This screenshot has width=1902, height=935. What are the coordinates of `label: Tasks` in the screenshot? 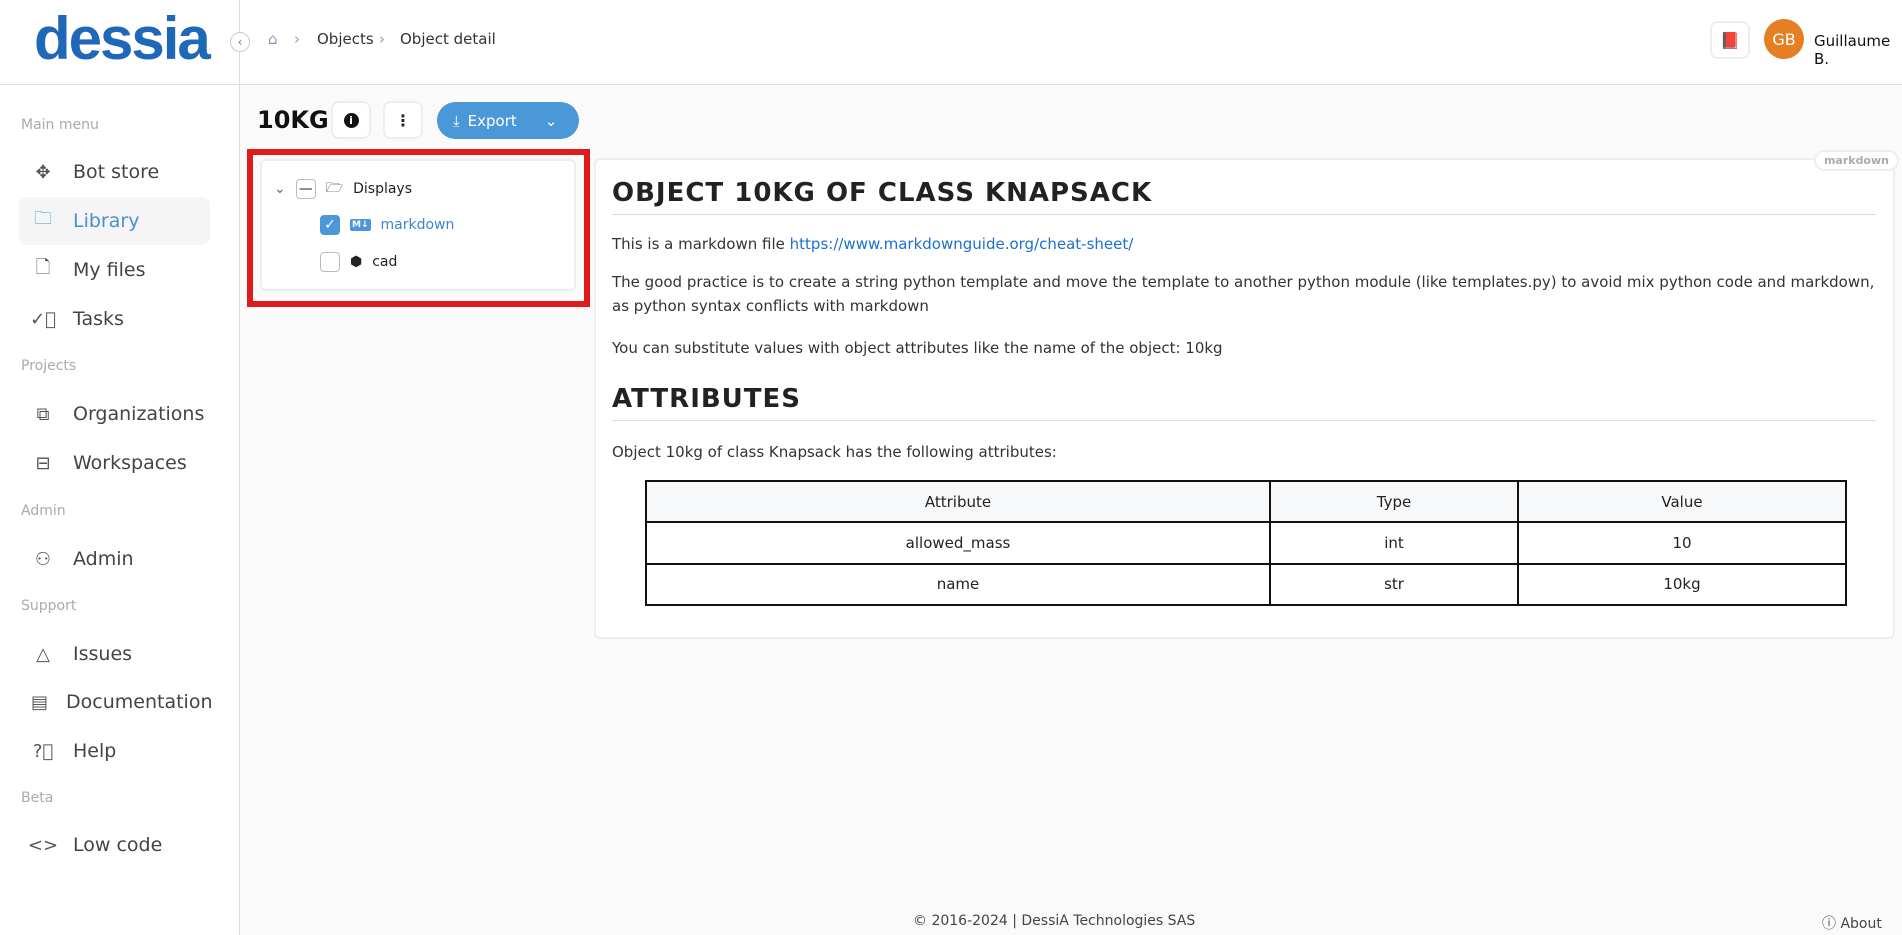 It's located at (98, 319).